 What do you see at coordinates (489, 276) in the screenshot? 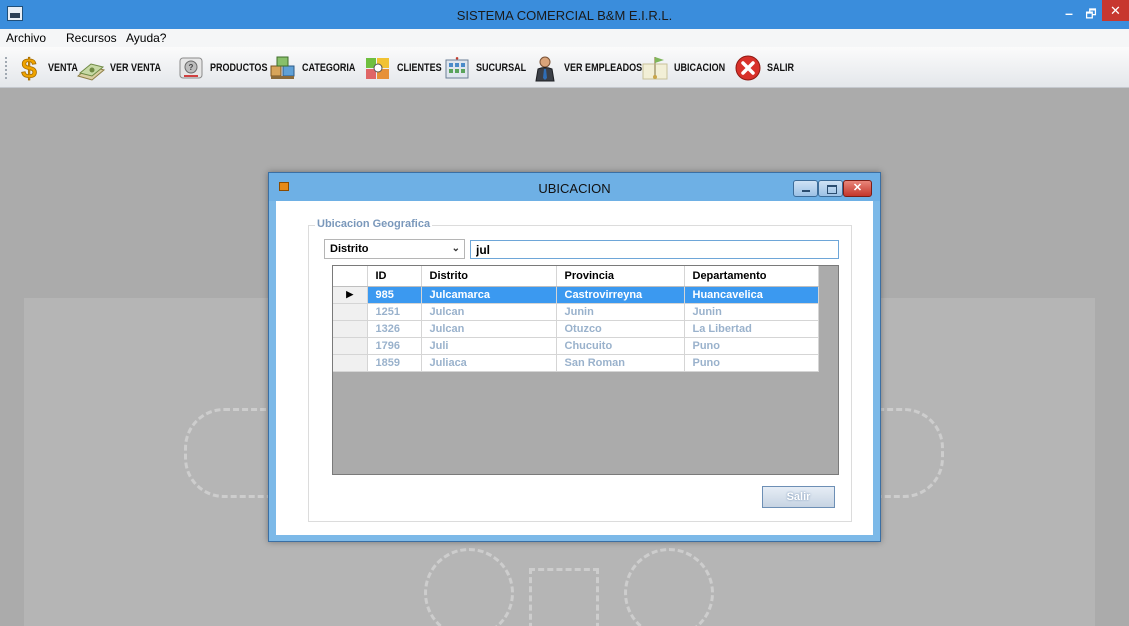
I see `column-header-distrito: Distrito` at bounding box center [489, 276].